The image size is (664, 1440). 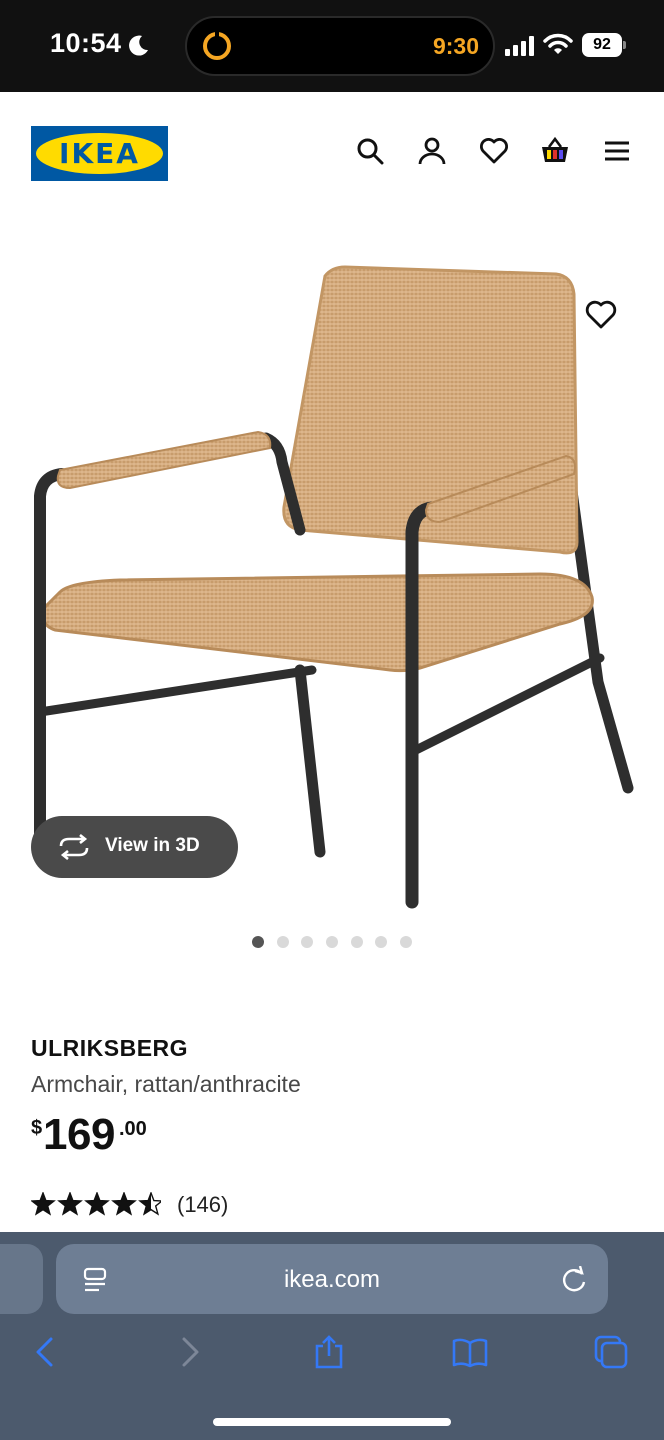 I want to click on price-decimal: .00, so click(x=133, y=1129).